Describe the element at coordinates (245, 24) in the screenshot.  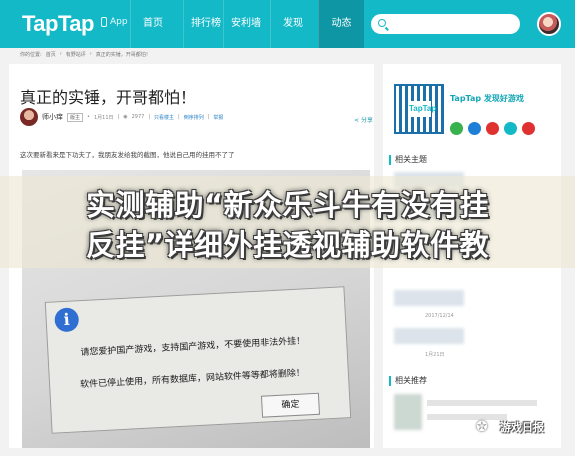
I see `tab-recommend-wall: 安利墙` at that location.